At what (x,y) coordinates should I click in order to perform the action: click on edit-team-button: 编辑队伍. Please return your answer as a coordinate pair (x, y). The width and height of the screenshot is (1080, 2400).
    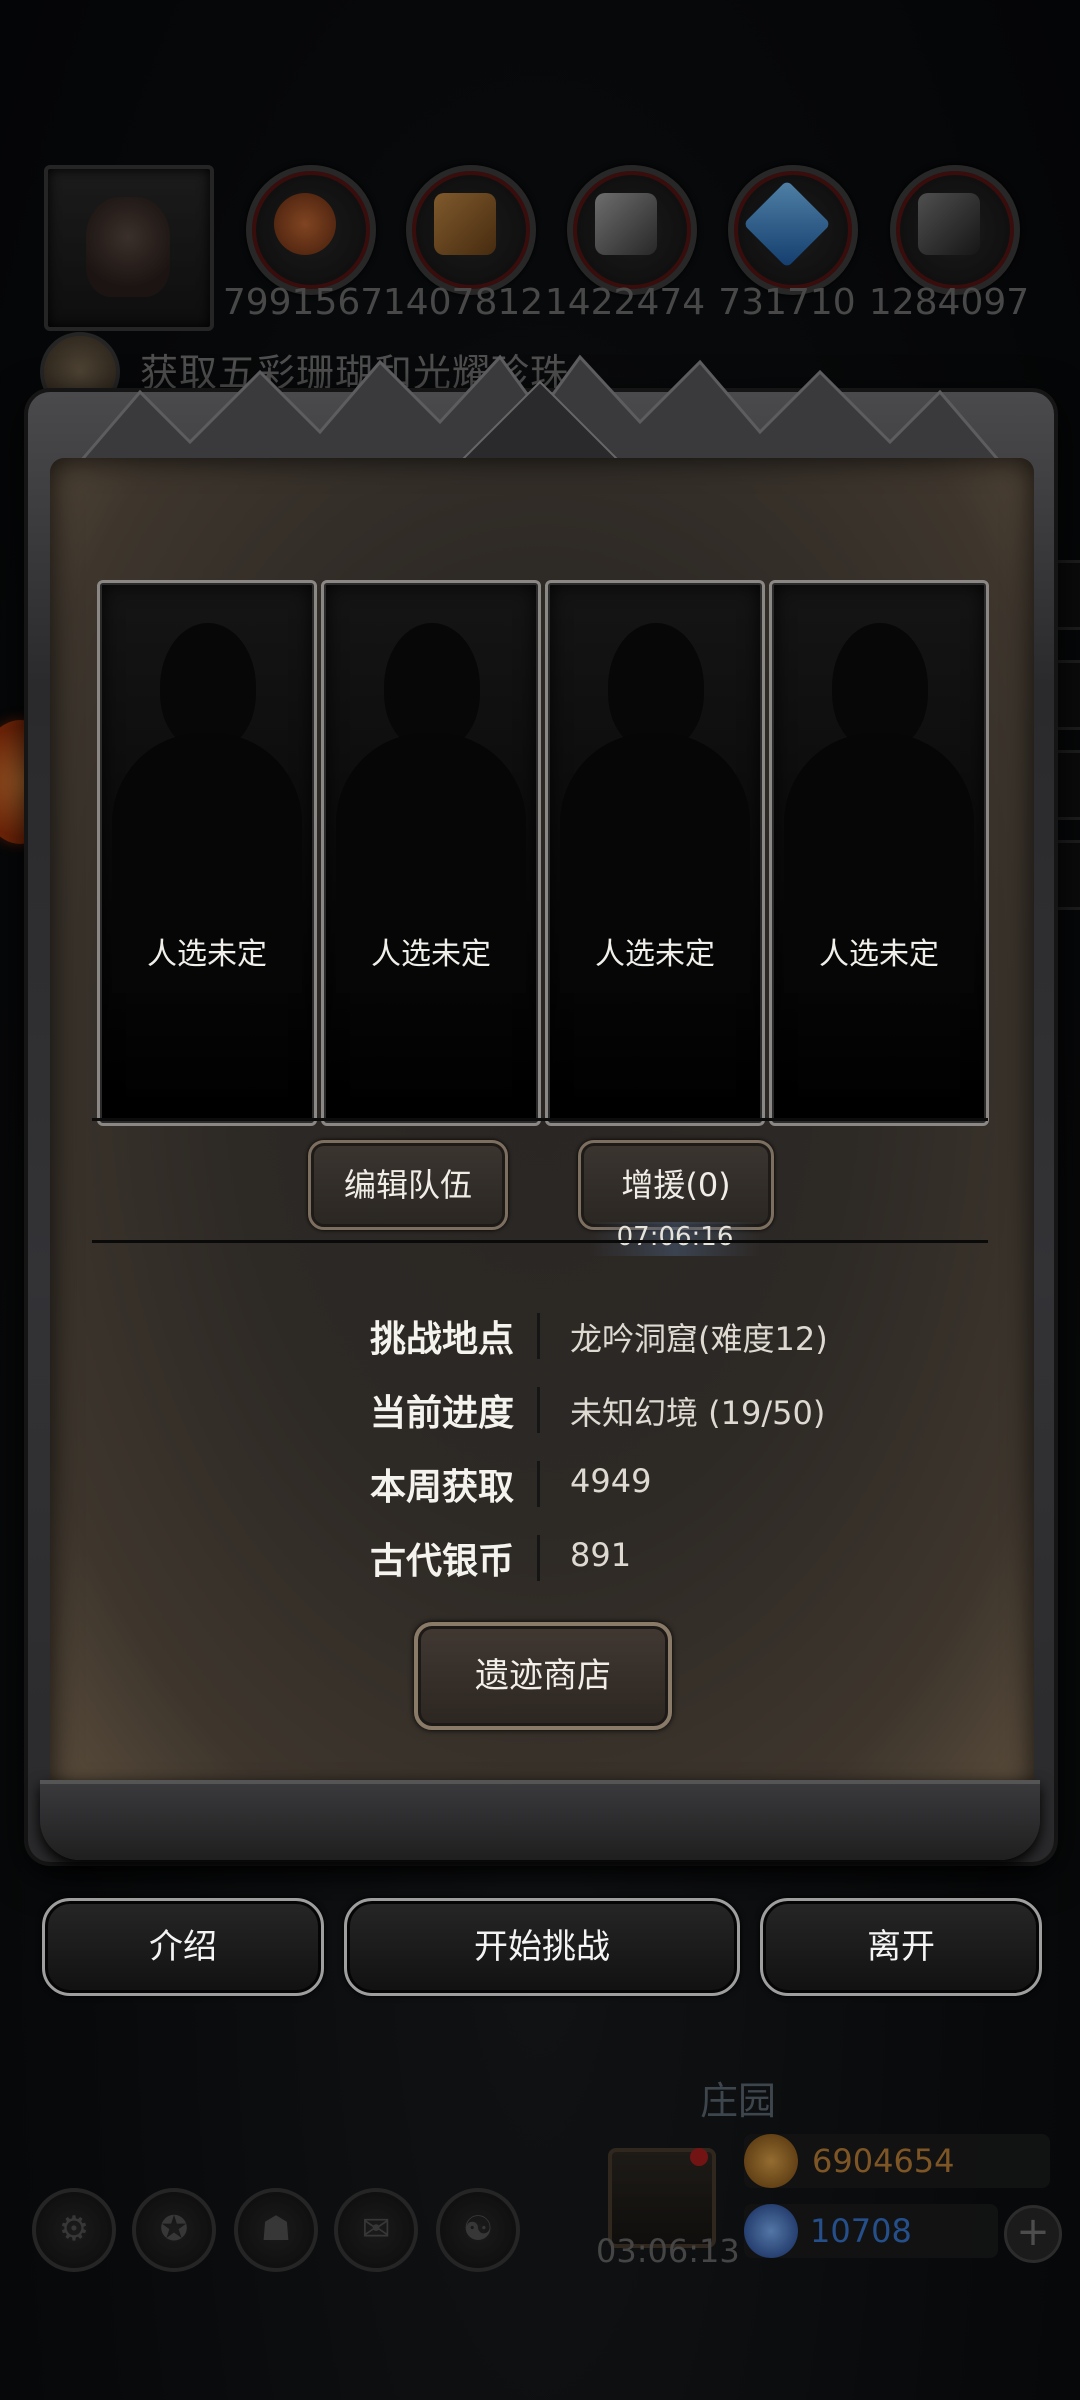
    Looking at the image, I should click on (408, 1185).